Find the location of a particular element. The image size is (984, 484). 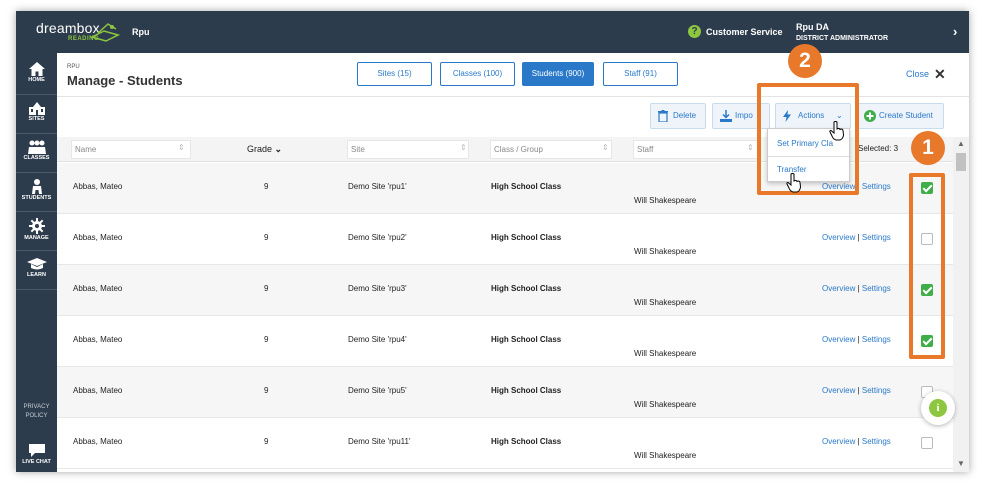

staff-filter-input: Staff is located at coordinates (697, 149).